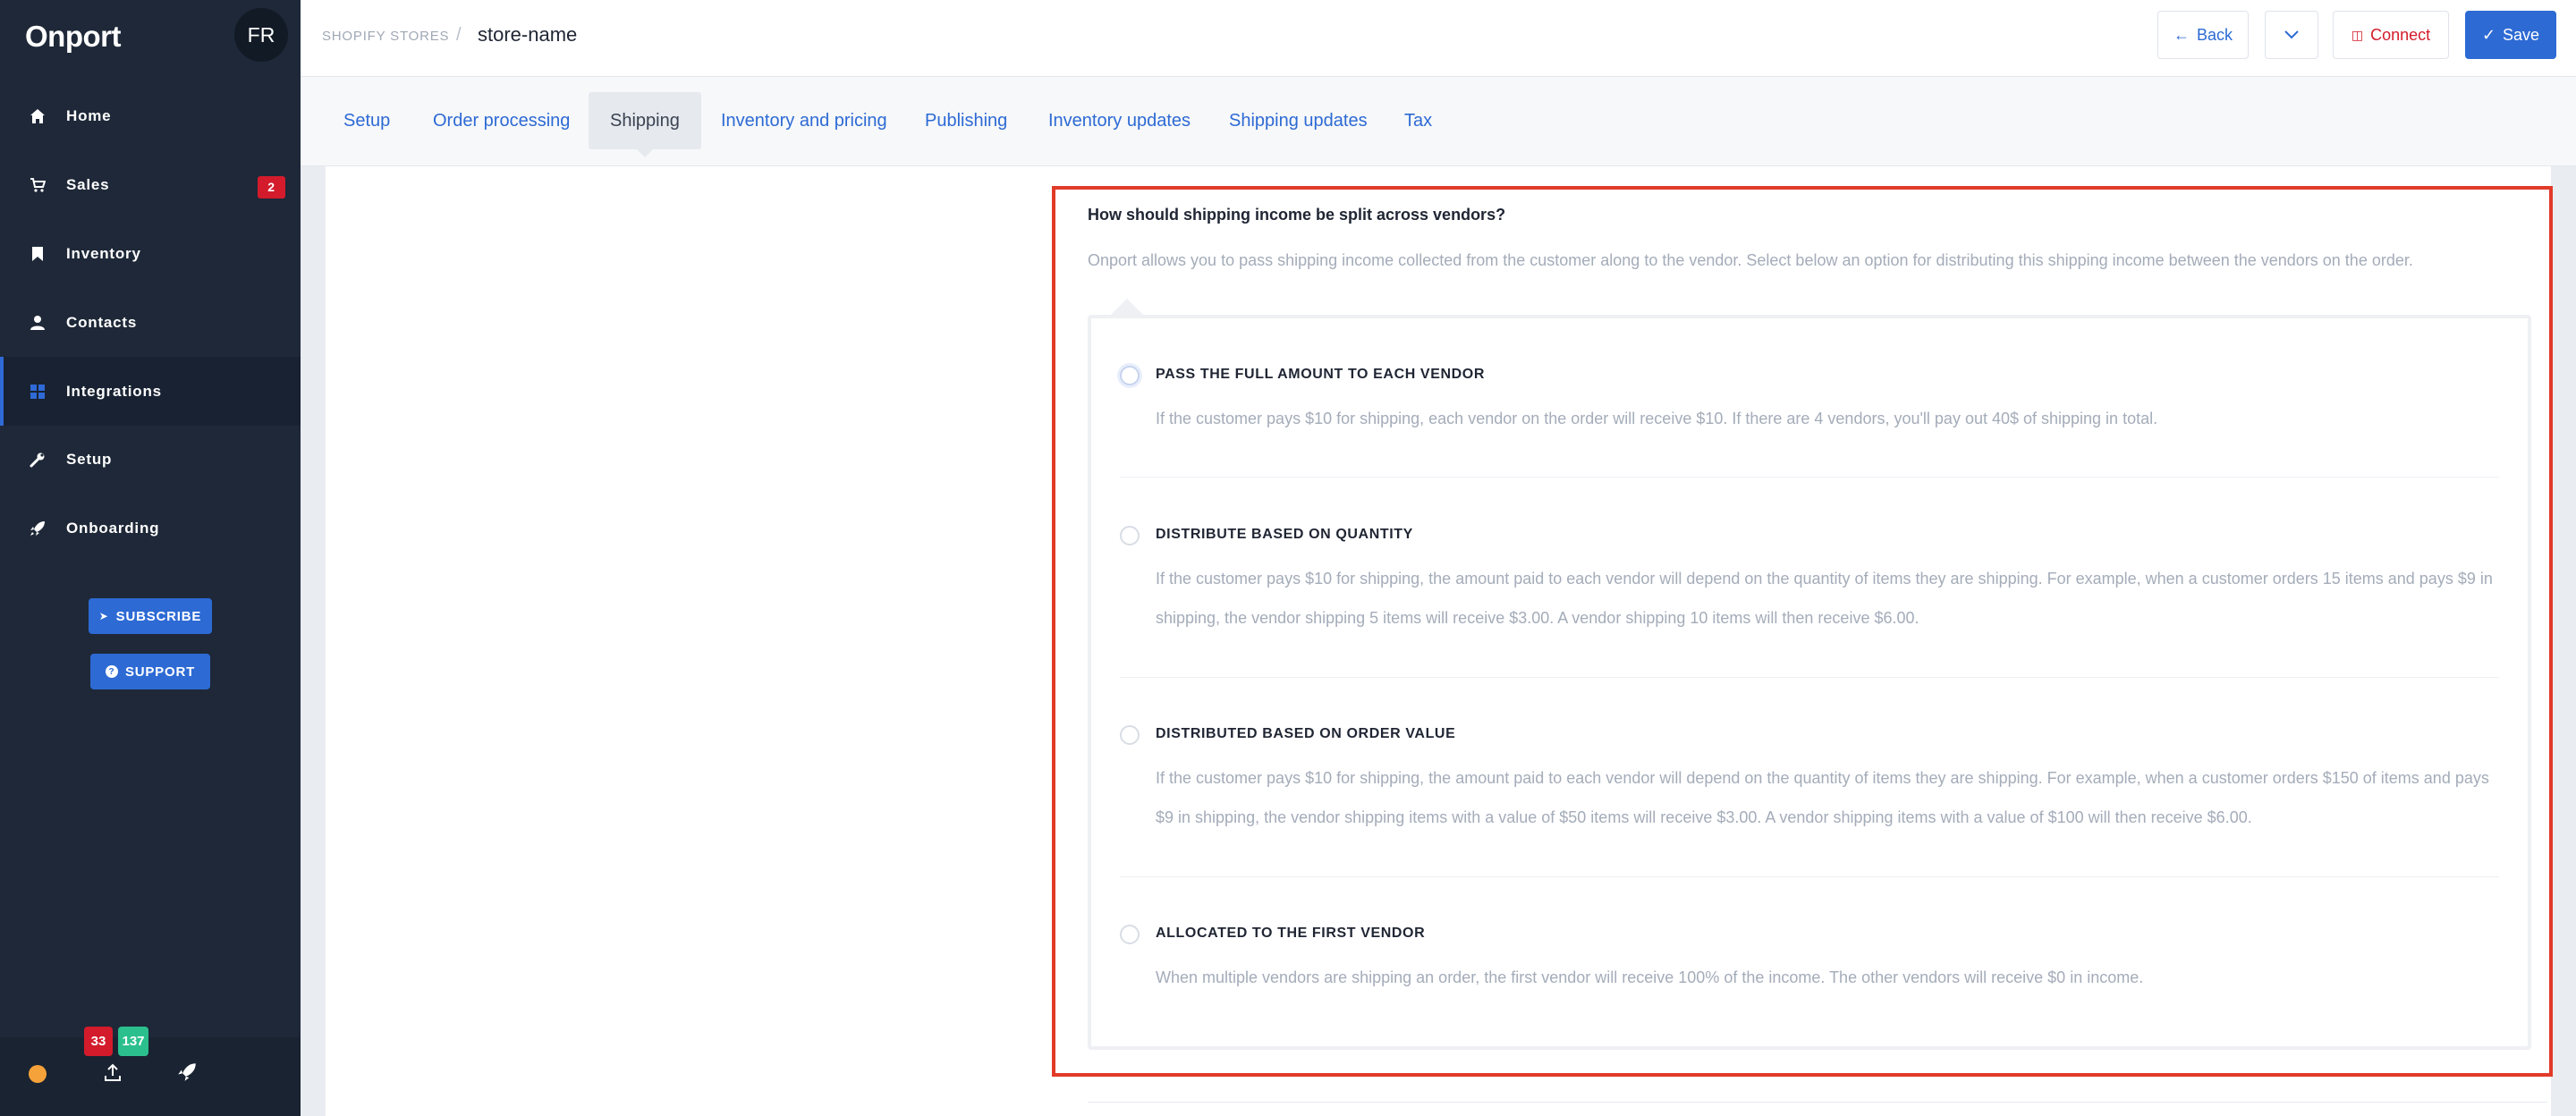 This screenshot has width=2576, height=1116. What do you see at coordinates (261, 35) in the screenshot?
I see `user-avatar: FR` at bounding box center [261, 35].